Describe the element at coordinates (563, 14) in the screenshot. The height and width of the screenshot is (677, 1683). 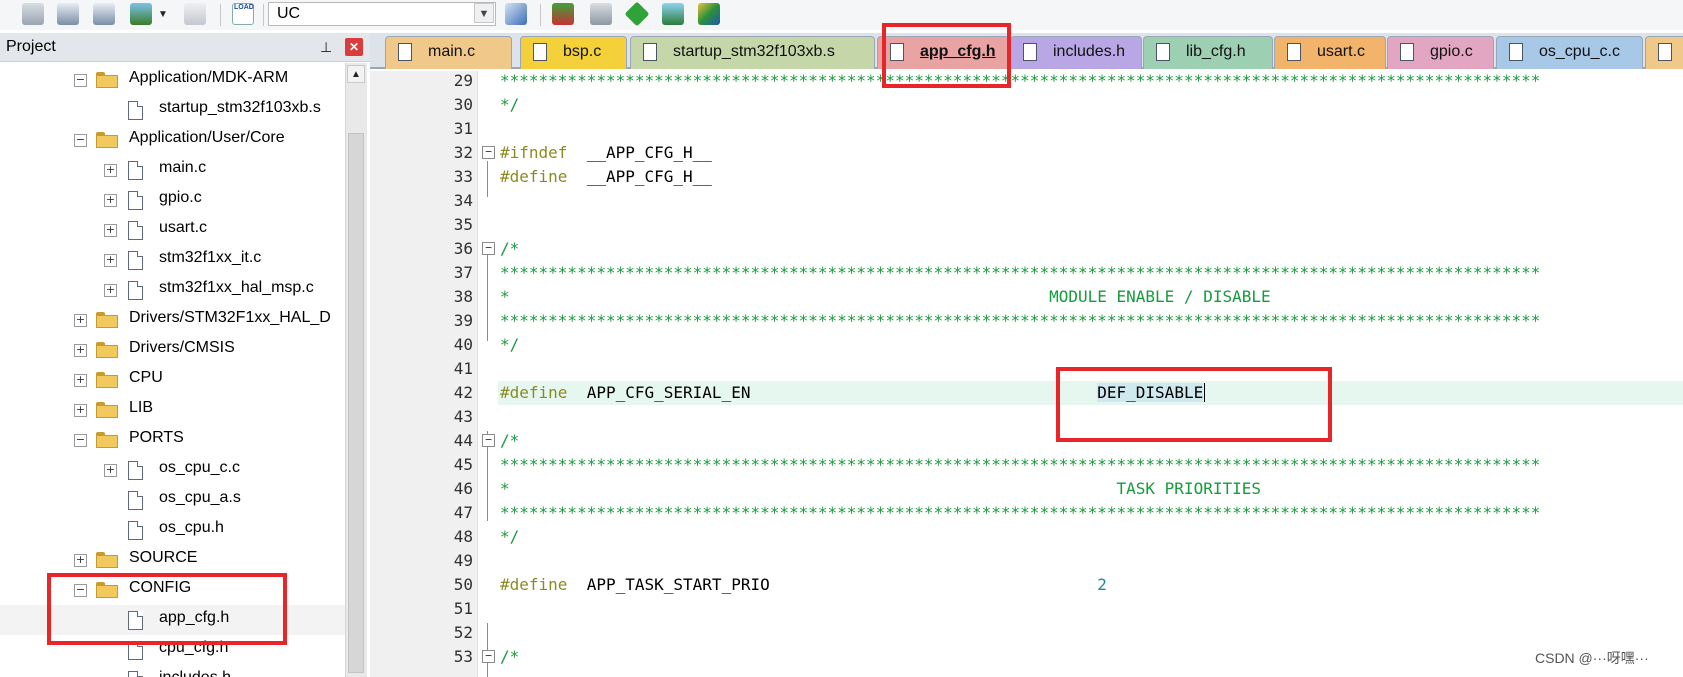
I see `manage-components-icon` at that location.